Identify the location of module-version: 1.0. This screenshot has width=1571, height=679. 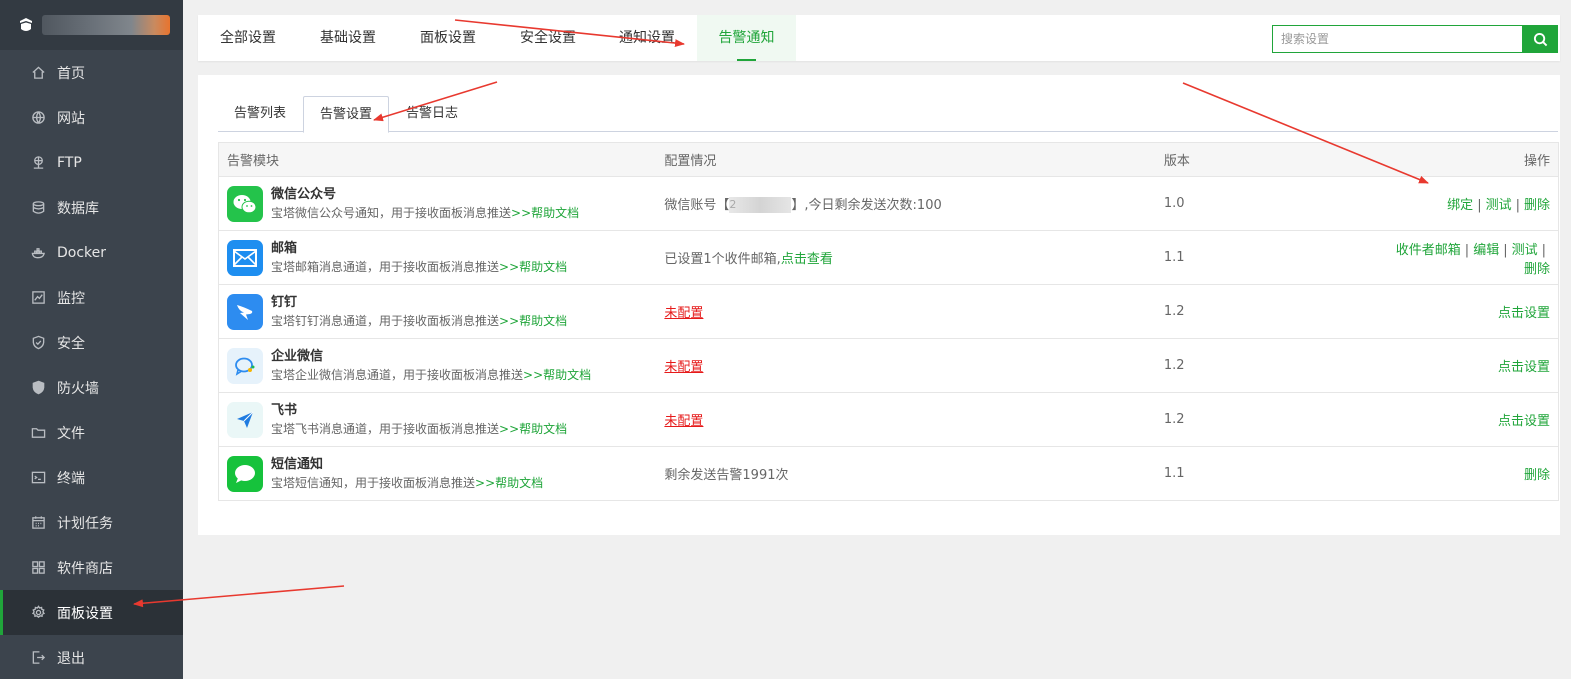
(1265, 203).